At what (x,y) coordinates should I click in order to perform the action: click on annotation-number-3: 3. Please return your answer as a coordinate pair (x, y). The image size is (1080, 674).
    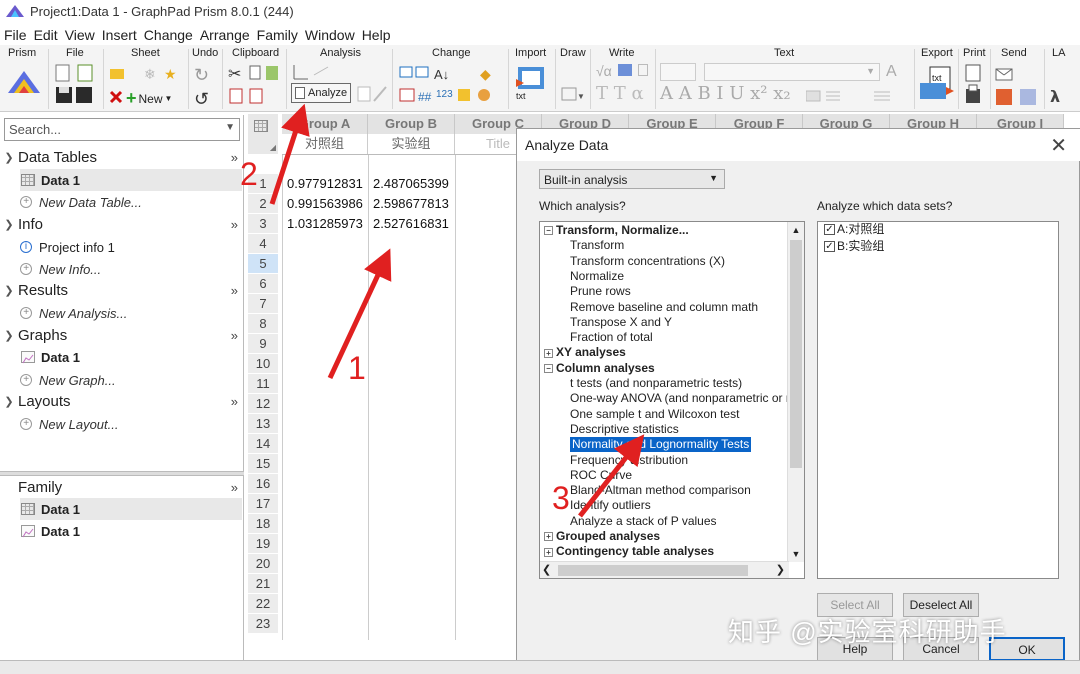
    Looking at the image, I should click on (561, 498).